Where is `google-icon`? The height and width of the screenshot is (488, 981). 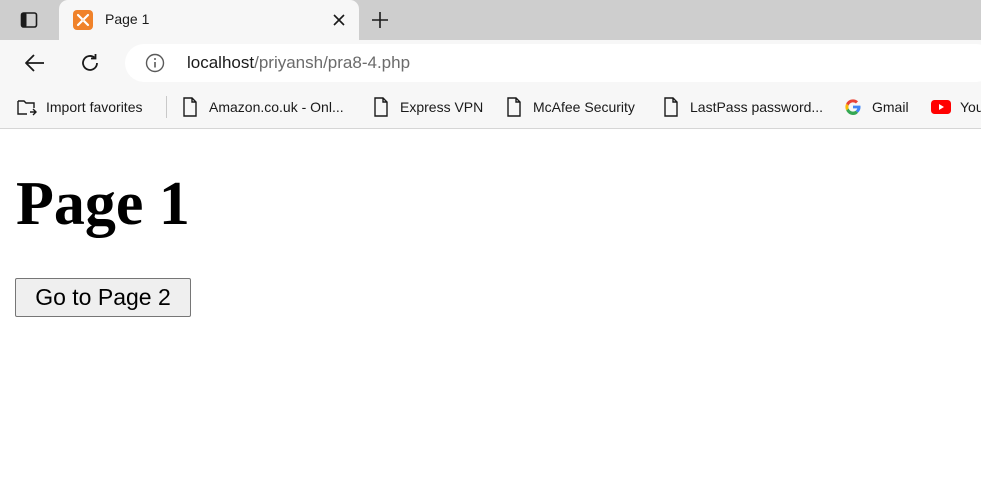 google-icon is located at coordinates (853, 107).